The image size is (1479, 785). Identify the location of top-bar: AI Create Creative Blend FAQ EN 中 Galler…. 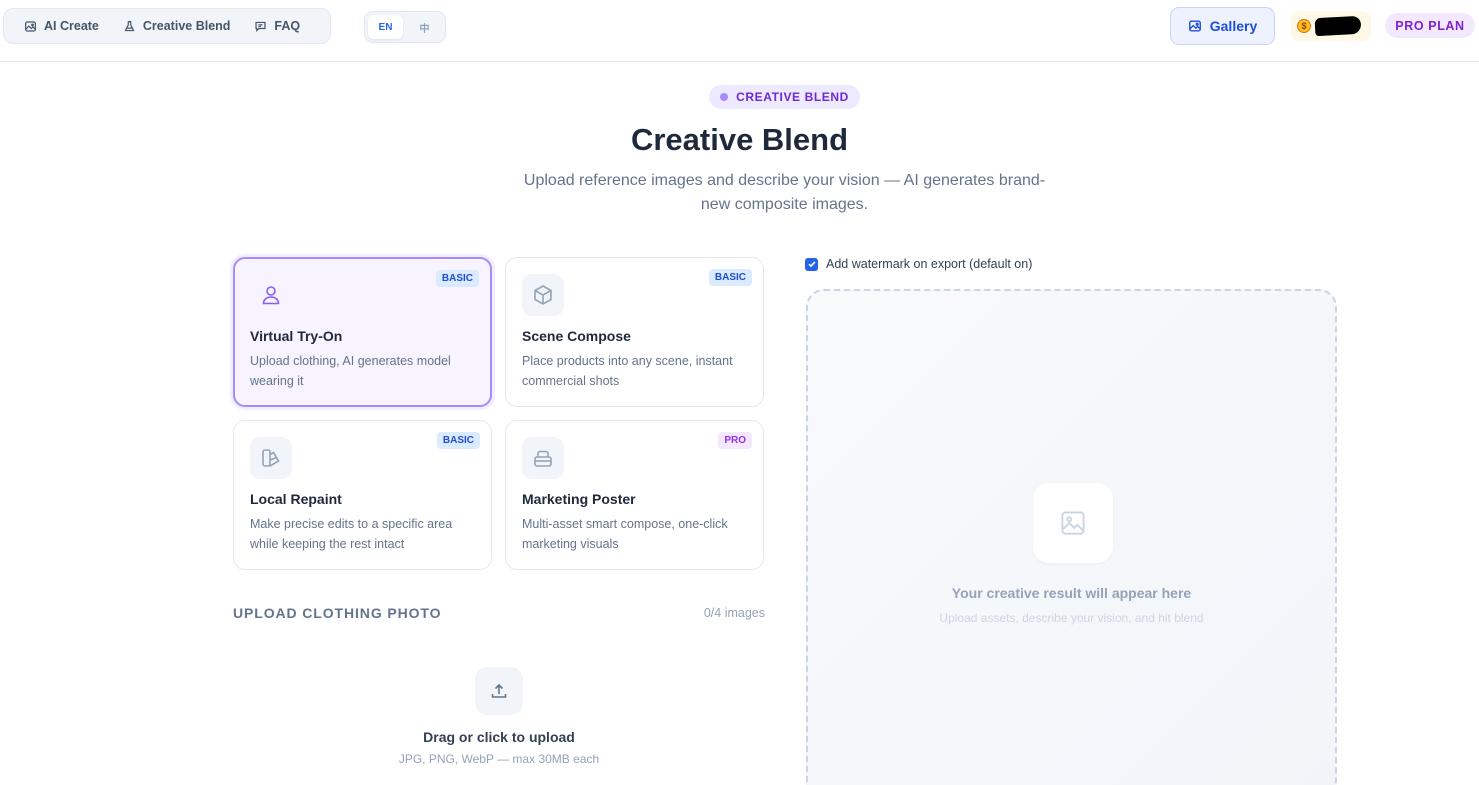
(739, 31).